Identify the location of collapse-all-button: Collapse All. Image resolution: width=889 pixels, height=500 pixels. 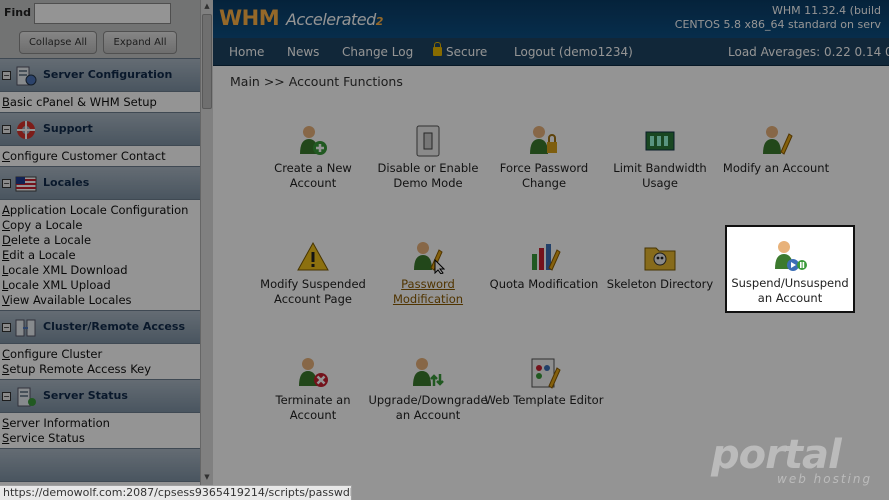
(58, 42).